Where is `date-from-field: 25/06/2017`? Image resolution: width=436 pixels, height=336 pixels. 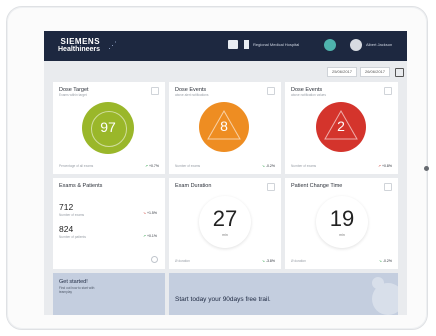 date-from-field: 25/06/2017 is located at coordinates (342, 72).